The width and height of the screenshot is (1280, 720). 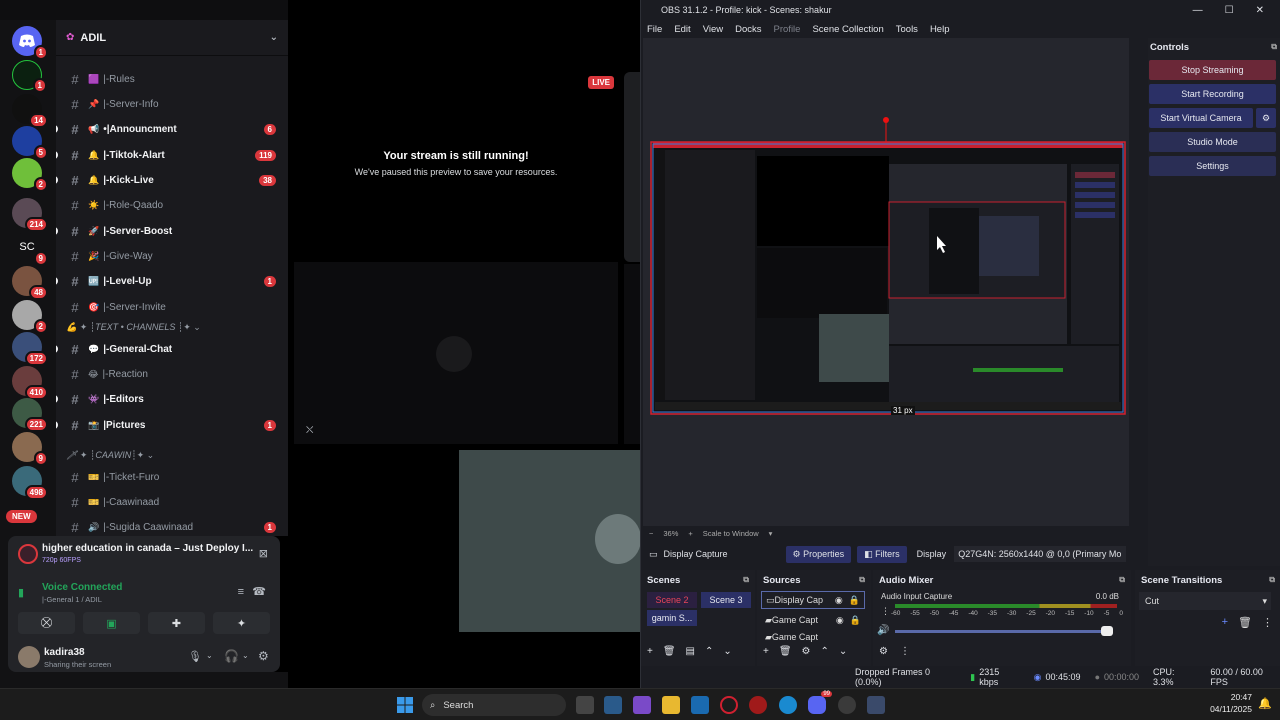 I want to click on menu-file: File, so click(x=654, y=29).